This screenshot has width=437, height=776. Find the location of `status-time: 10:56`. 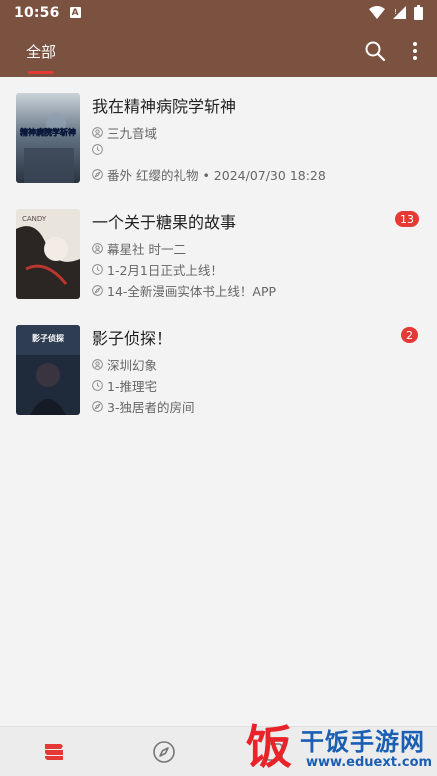

status-time: 10:56 is located at coordinates (37, 12).